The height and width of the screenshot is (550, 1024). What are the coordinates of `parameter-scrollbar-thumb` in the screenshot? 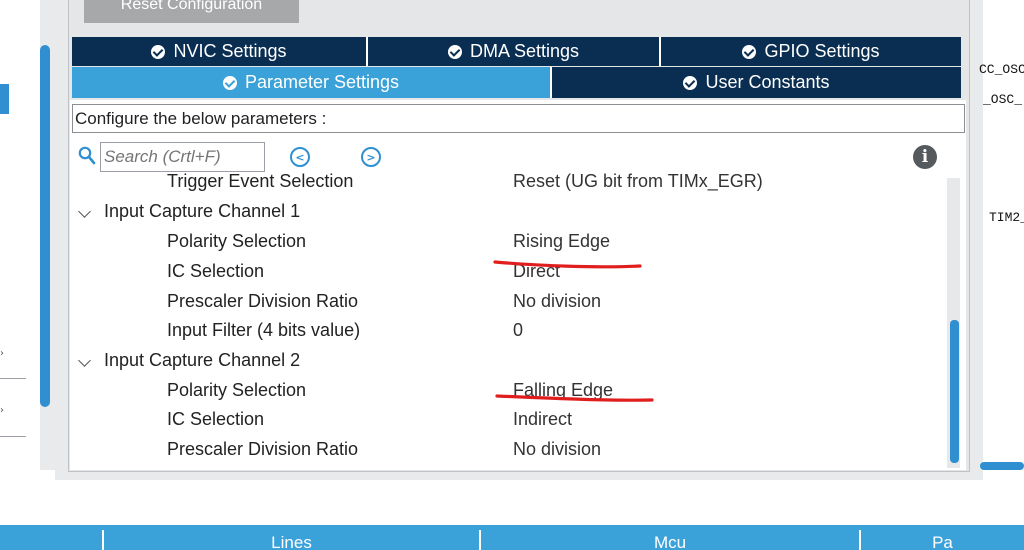 It's located at (954, 391).